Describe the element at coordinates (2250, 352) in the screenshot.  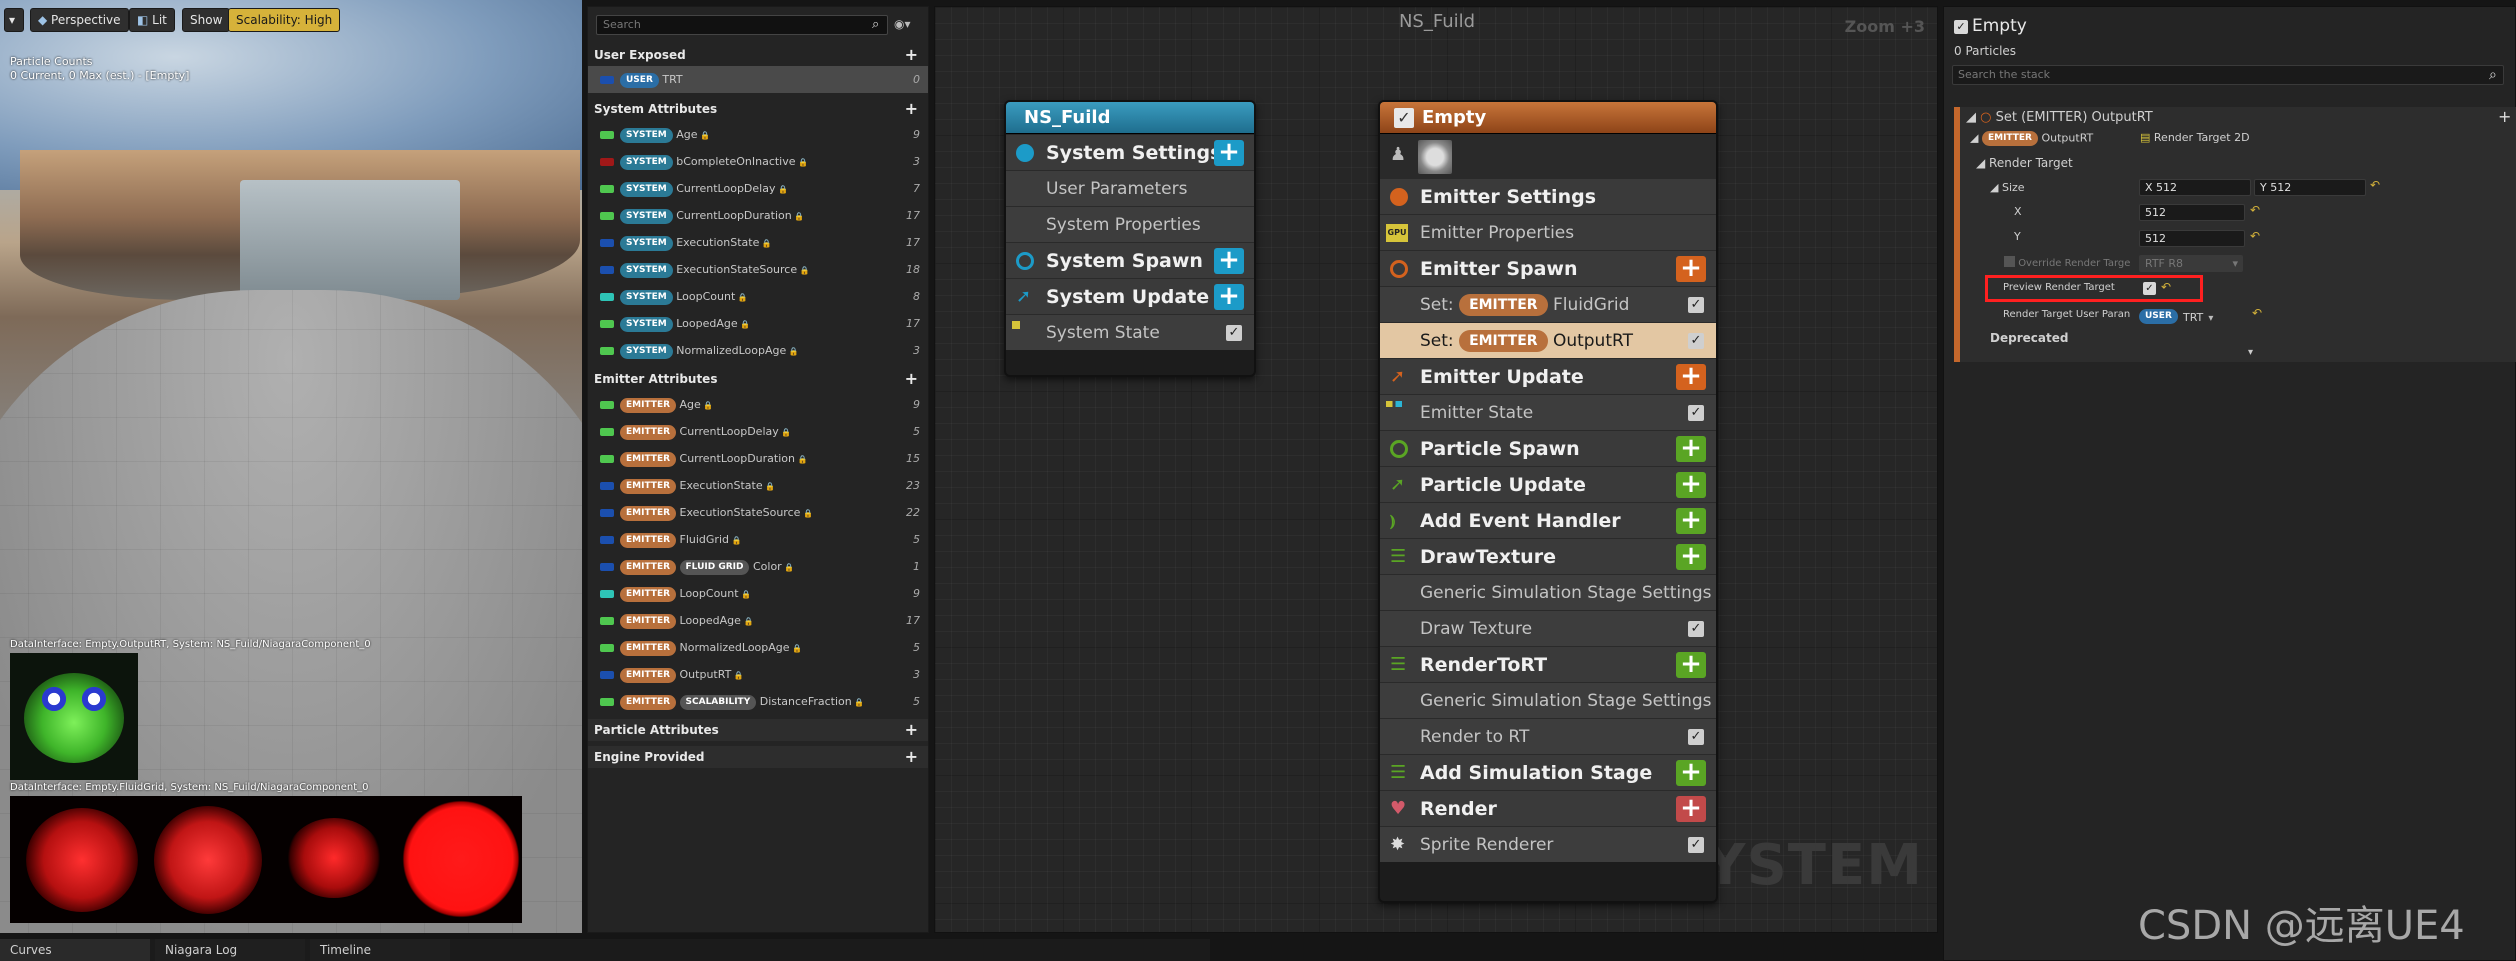
I see `expand-chevron-icon: ▾` at that location.